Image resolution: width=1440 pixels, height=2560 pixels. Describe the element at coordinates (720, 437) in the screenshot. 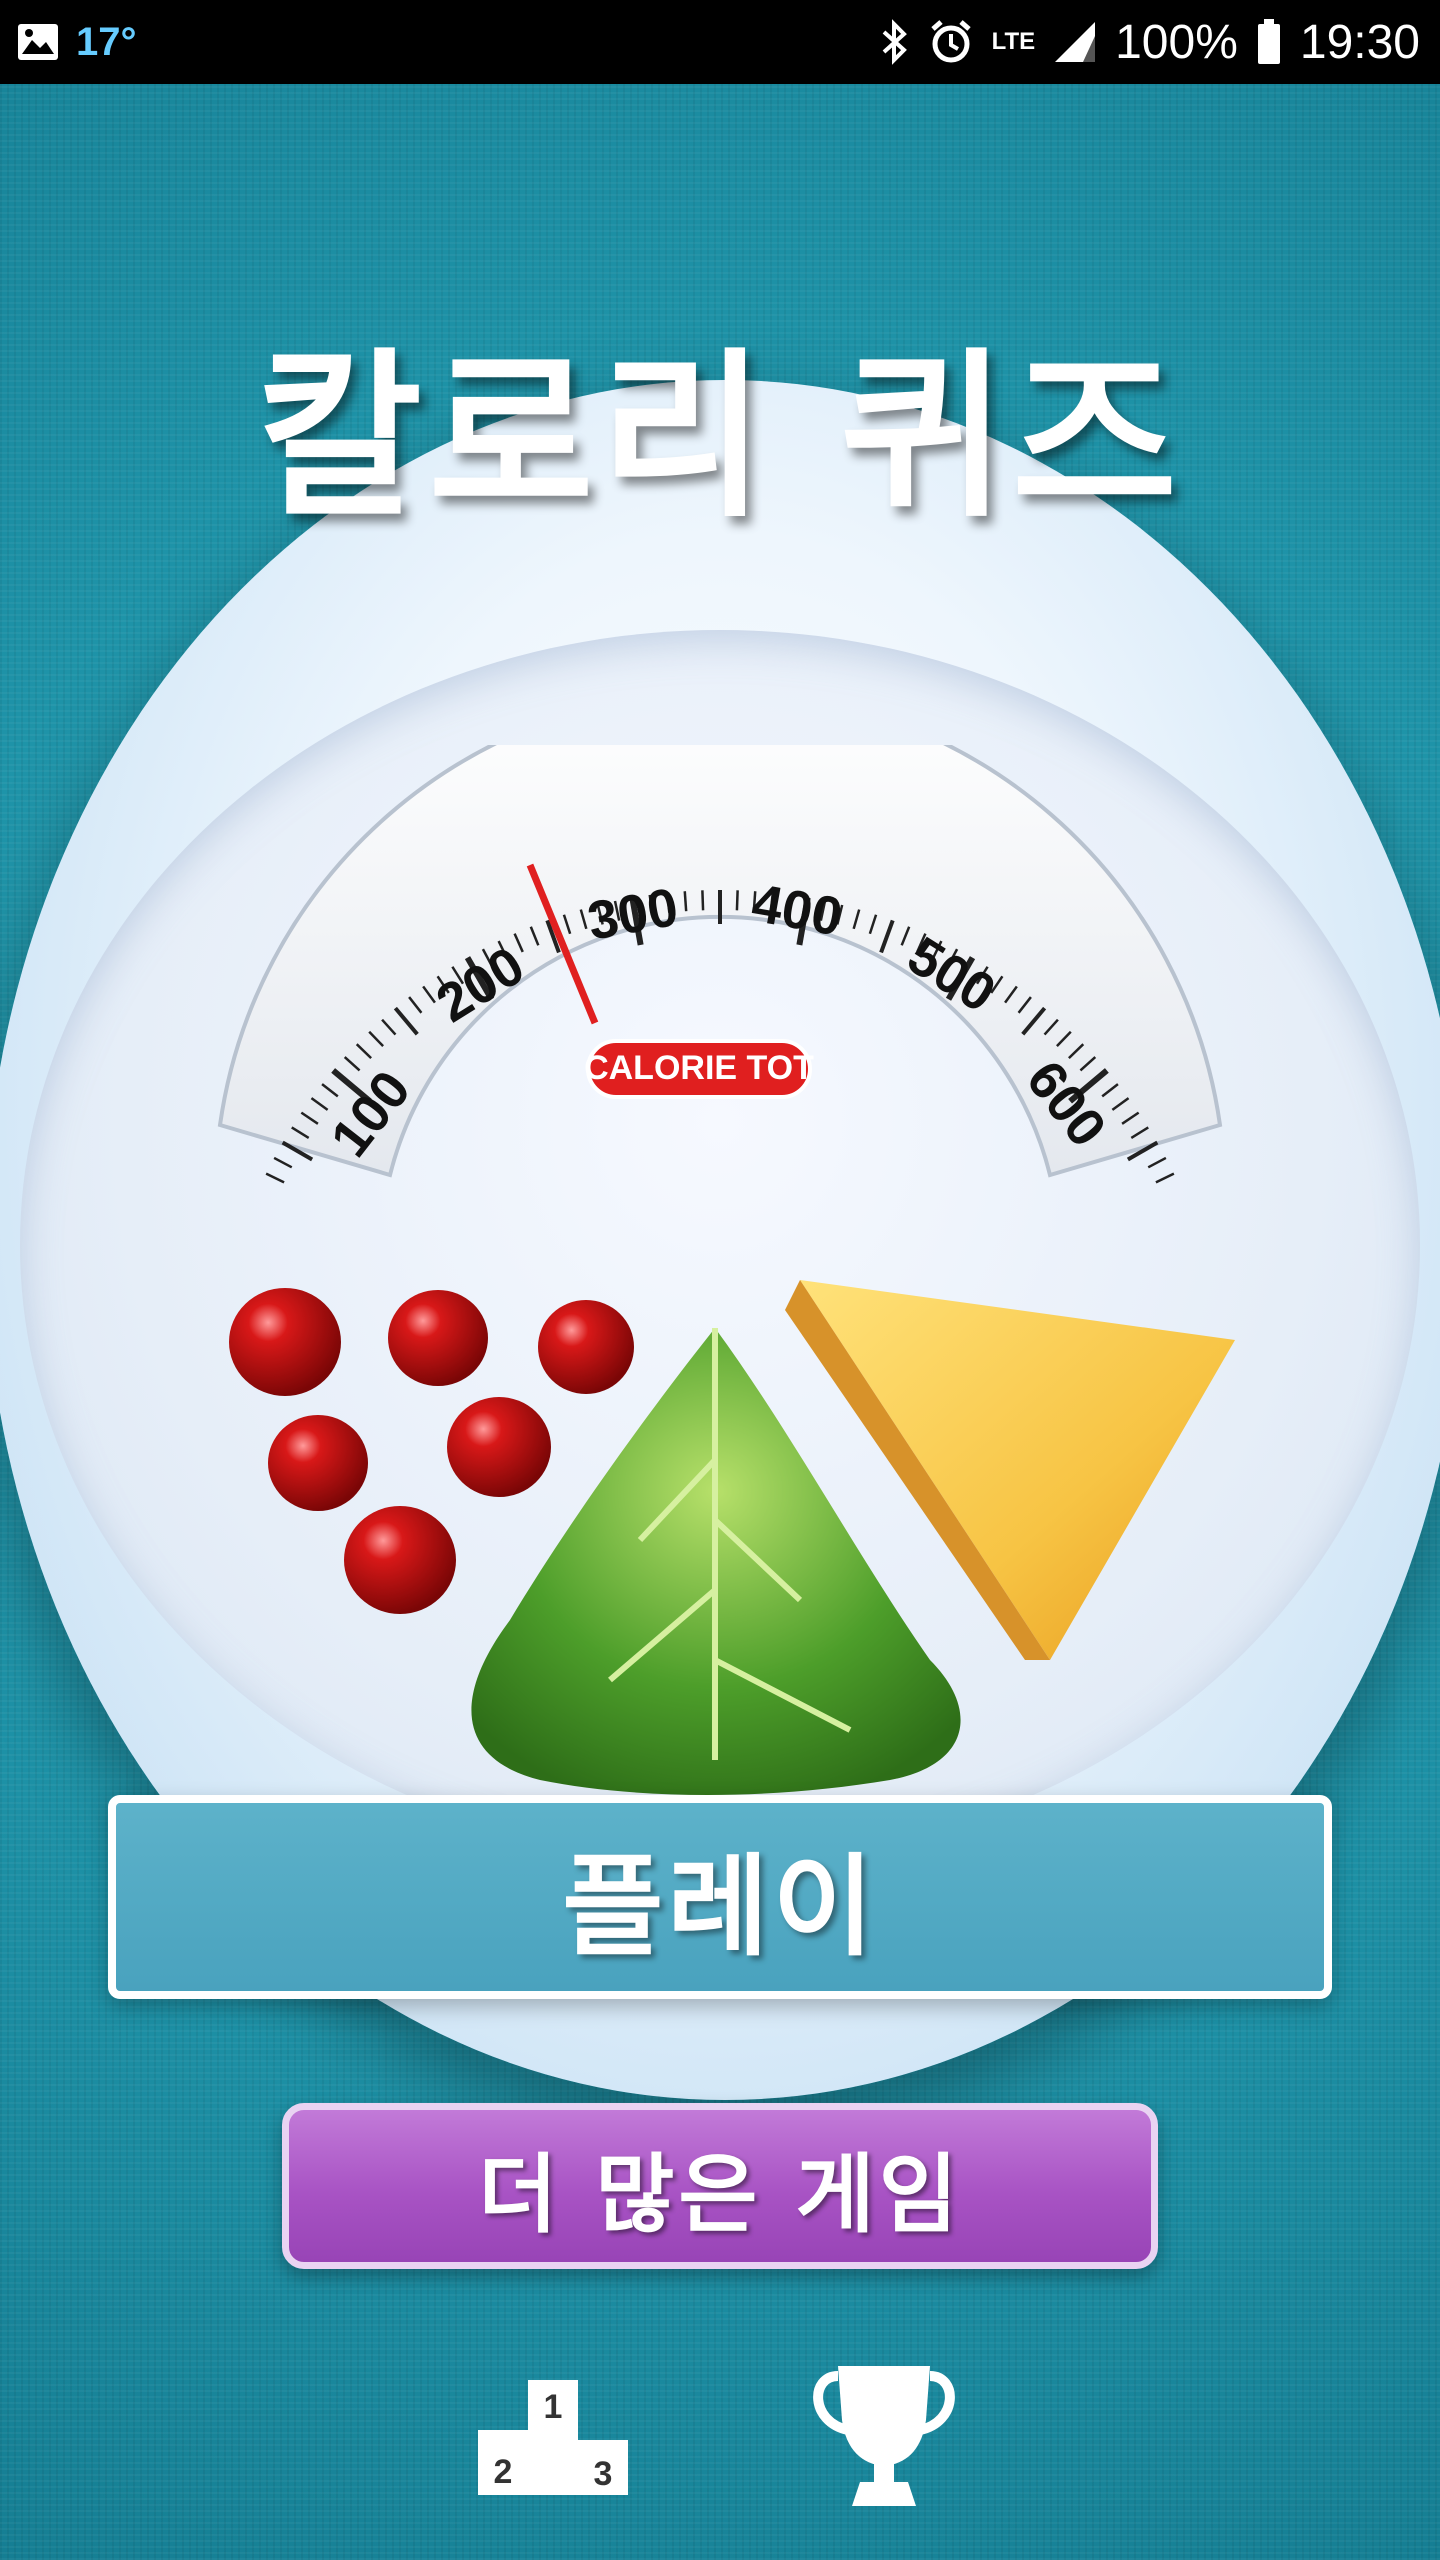

I see `app-title: 칼로리 퀴즈` at that location.